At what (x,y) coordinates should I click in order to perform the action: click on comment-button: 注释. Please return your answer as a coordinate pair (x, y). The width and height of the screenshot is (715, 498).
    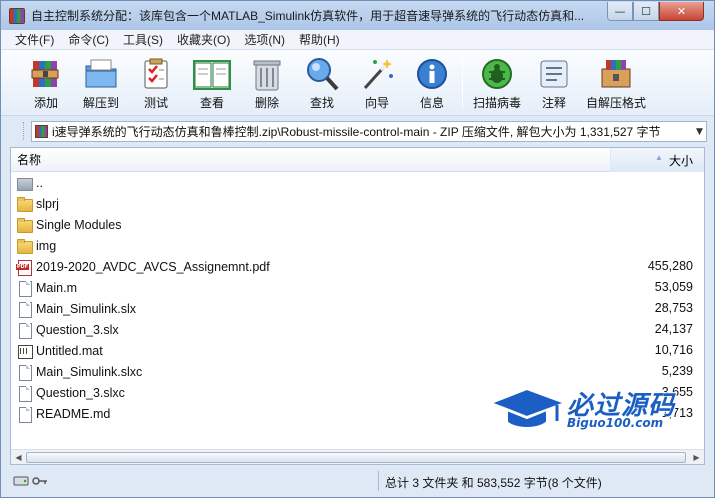
    Looking at the image, I should click on (554, 84).